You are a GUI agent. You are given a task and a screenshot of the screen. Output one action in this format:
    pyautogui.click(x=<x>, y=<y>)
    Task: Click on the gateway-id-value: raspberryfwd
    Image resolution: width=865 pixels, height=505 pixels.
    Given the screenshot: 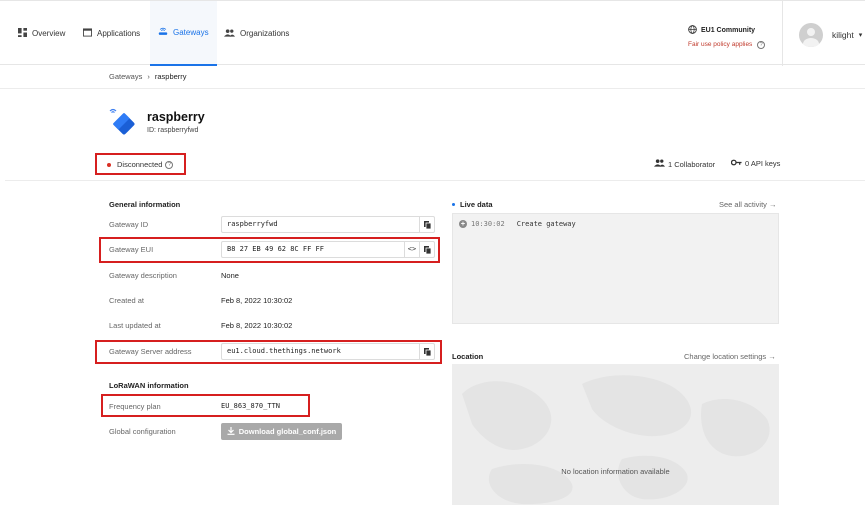 What is the action you would take?
    pyautogui.click(x=252, y=224)
    